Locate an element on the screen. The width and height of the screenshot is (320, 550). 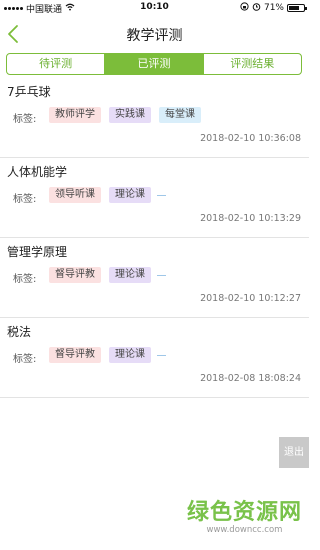
watermark: 绿色资源网 www.downcc.com is located at coordinates (244, 514).